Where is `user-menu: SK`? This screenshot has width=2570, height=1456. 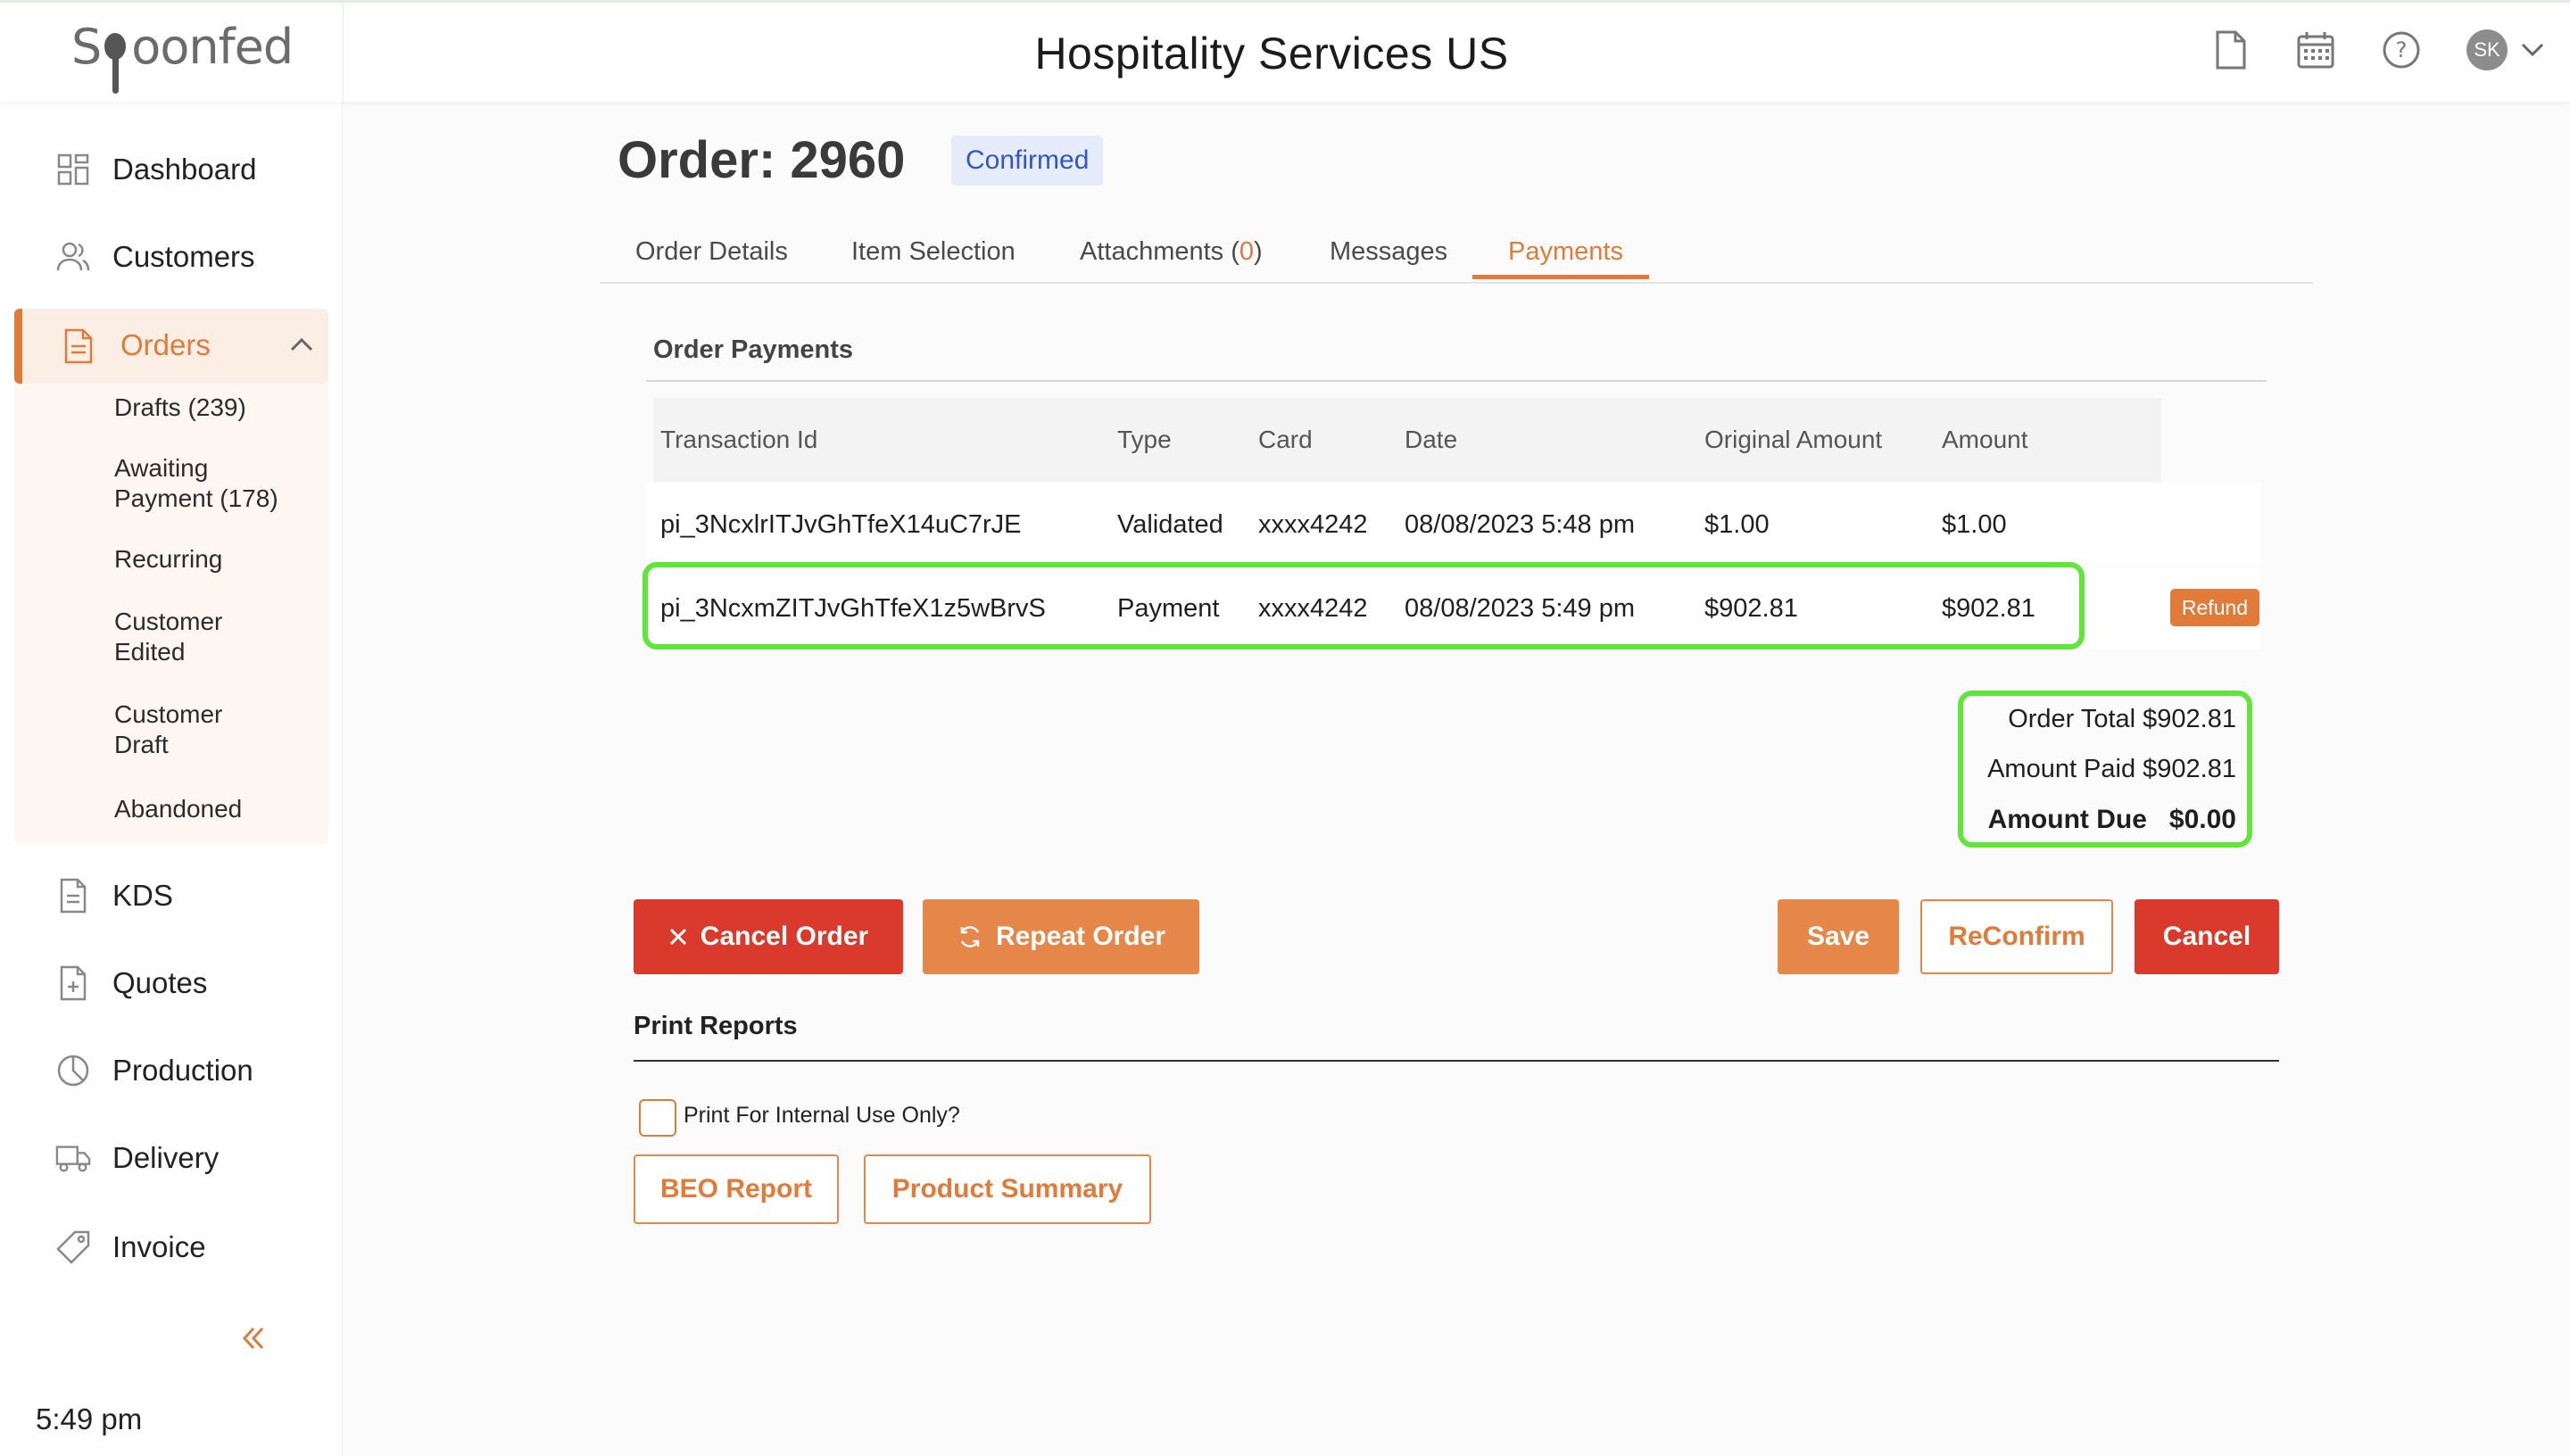 user-menu: SK is located at coordinates (2506, 49).